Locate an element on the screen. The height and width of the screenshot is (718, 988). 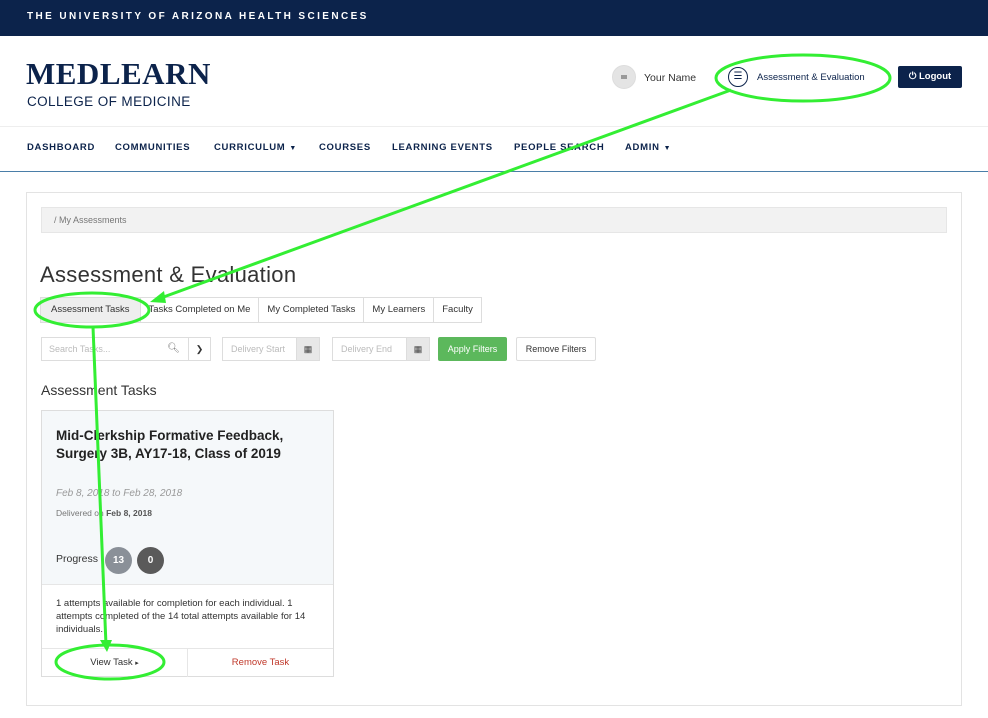
list-icon: ☰ is located at coordinates (738, 77).